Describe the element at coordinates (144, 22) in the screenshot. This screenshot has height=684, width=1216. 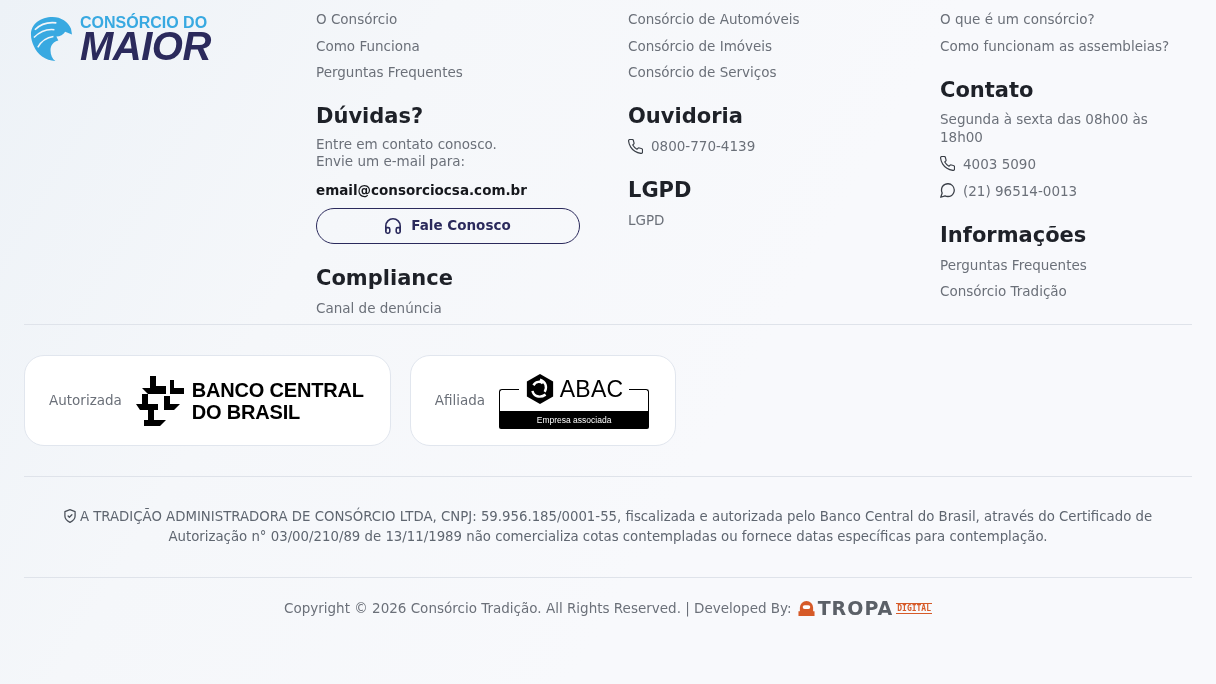
I see `logo-tagline: CONSÓRCIO DO` at that location.